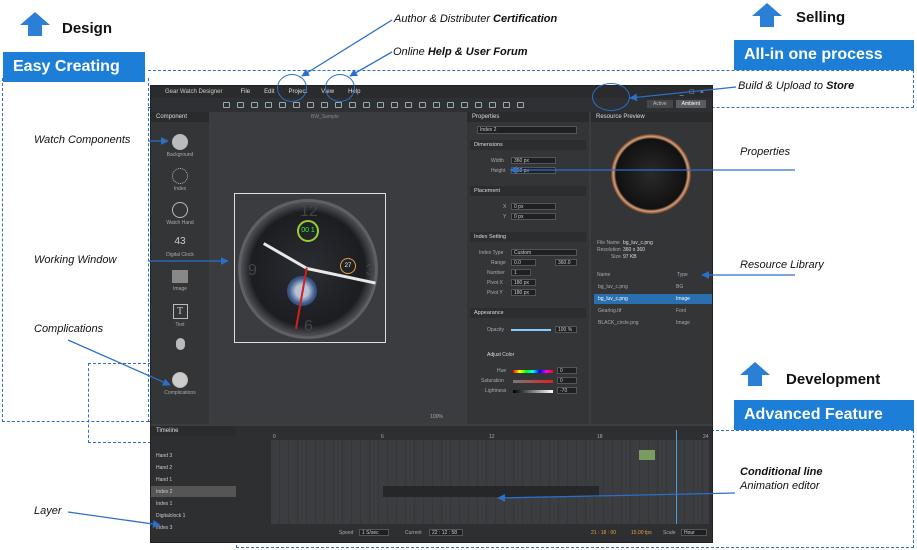 The width and height of the screenshot is (917, 550). I want to click on certification-arrow, so click(347, 48).